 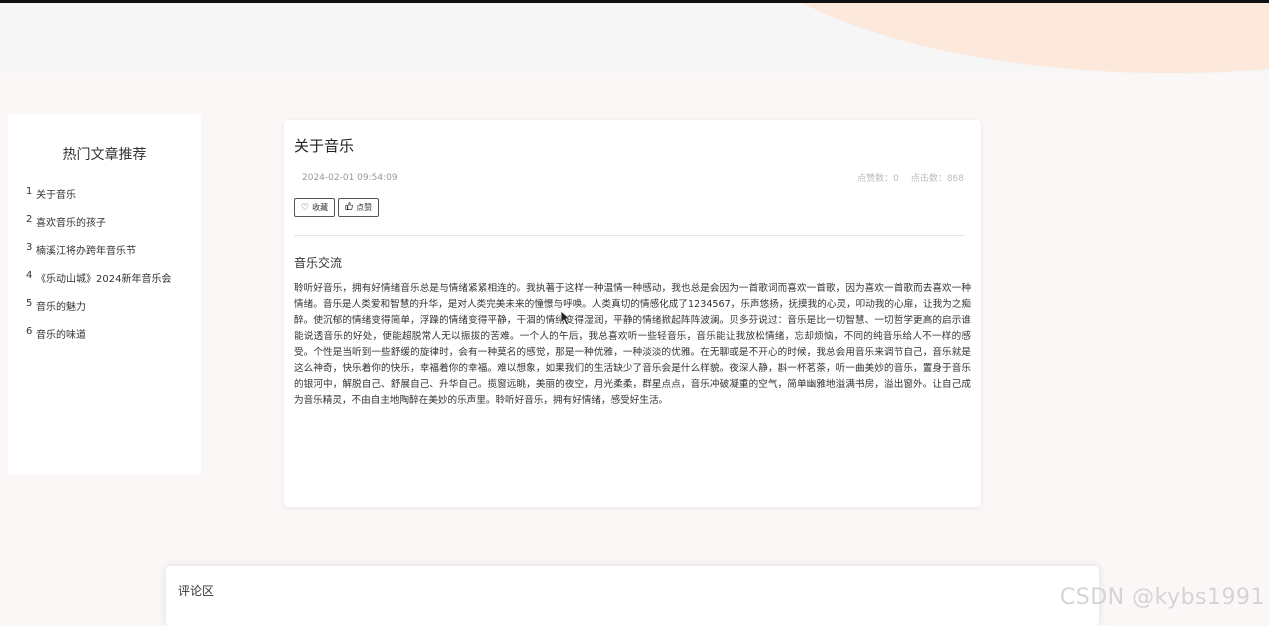 I want to click on heart-icon: ♡, so click(x=305, y=207).